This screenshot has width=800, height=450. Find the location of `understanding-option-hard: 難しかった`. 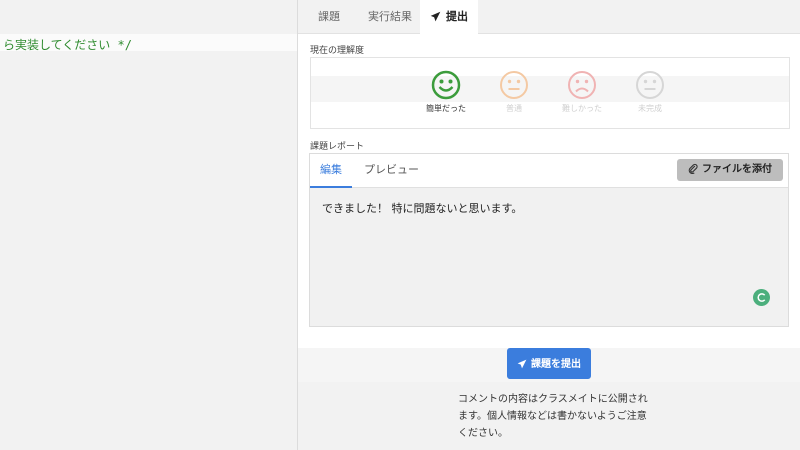

understanding-option-hard: 難しかった is located at coordinates (582, 92).